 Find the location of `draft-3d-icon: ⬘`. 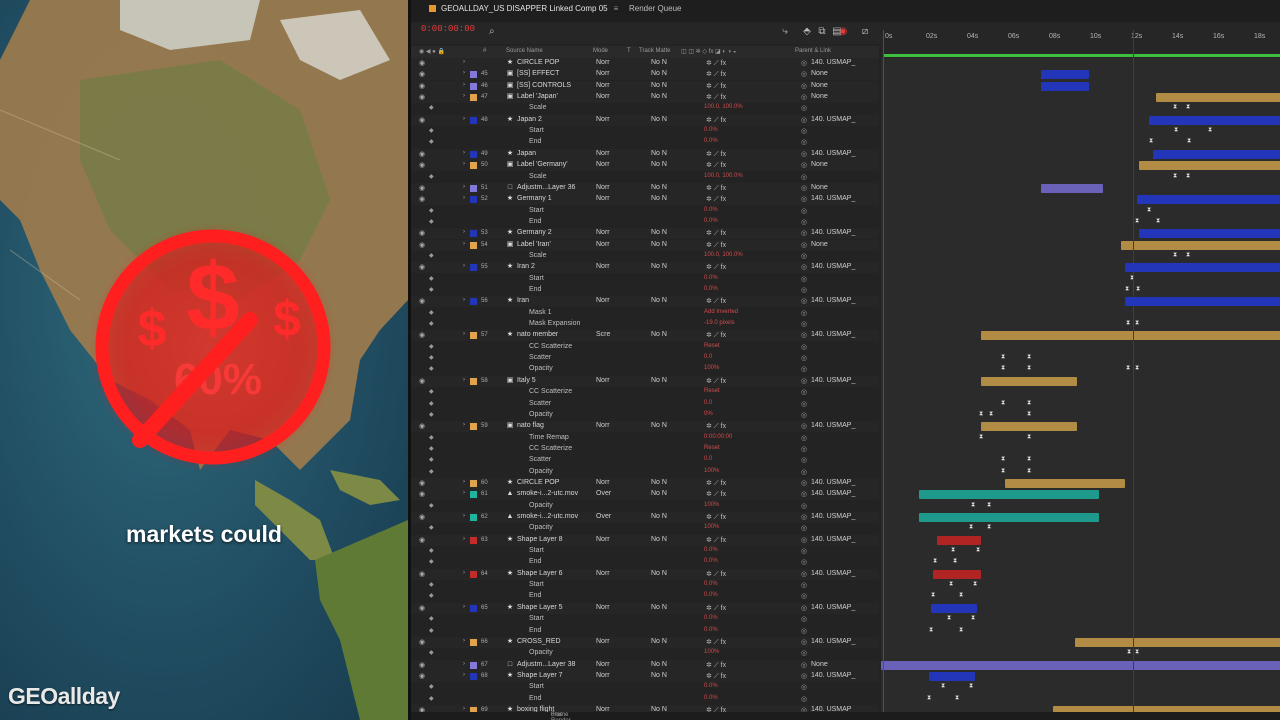

draft-3d-icon: ⬘ is located at coordinates (807, 32).